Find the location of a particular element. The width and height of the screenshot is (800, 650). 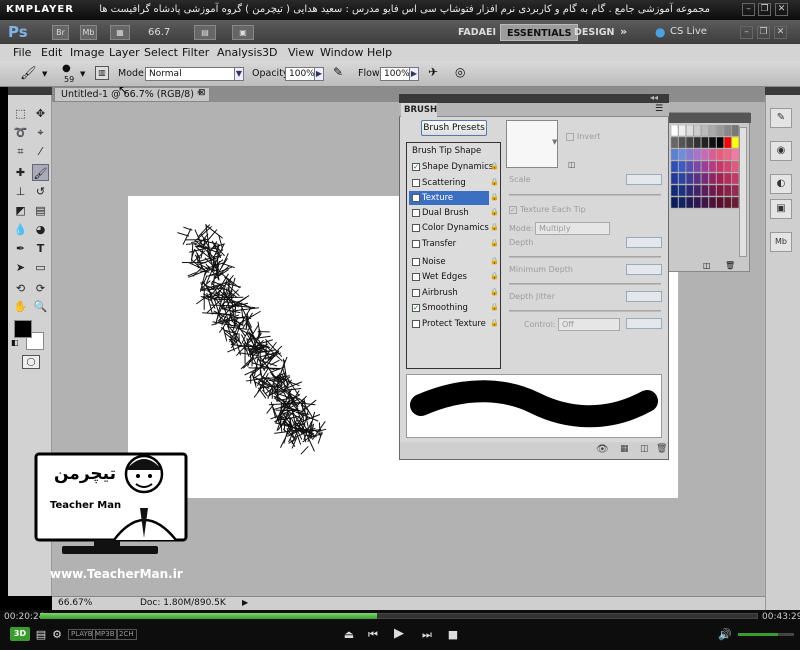

brush-tool-icon: 🖌 is located at coordinates (40, 172).